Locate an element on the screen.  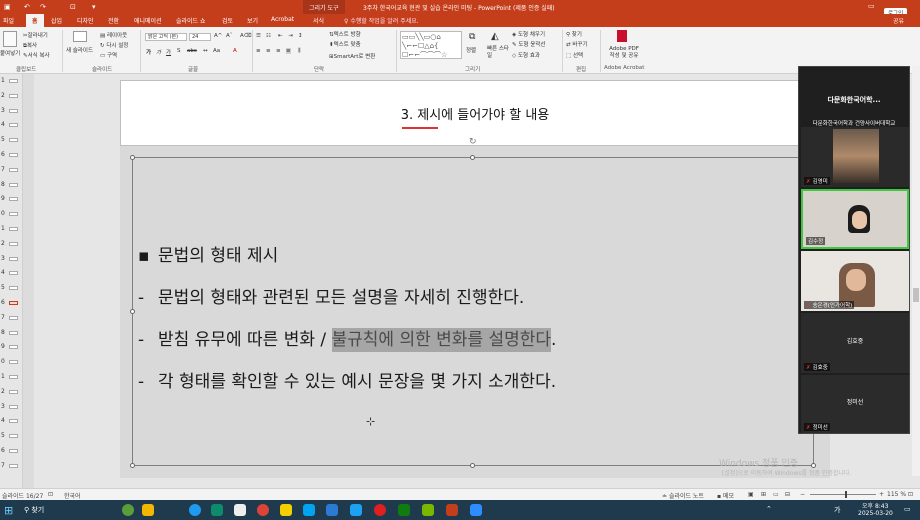
chrome-browser-icon is located at coordinates (263, 510).